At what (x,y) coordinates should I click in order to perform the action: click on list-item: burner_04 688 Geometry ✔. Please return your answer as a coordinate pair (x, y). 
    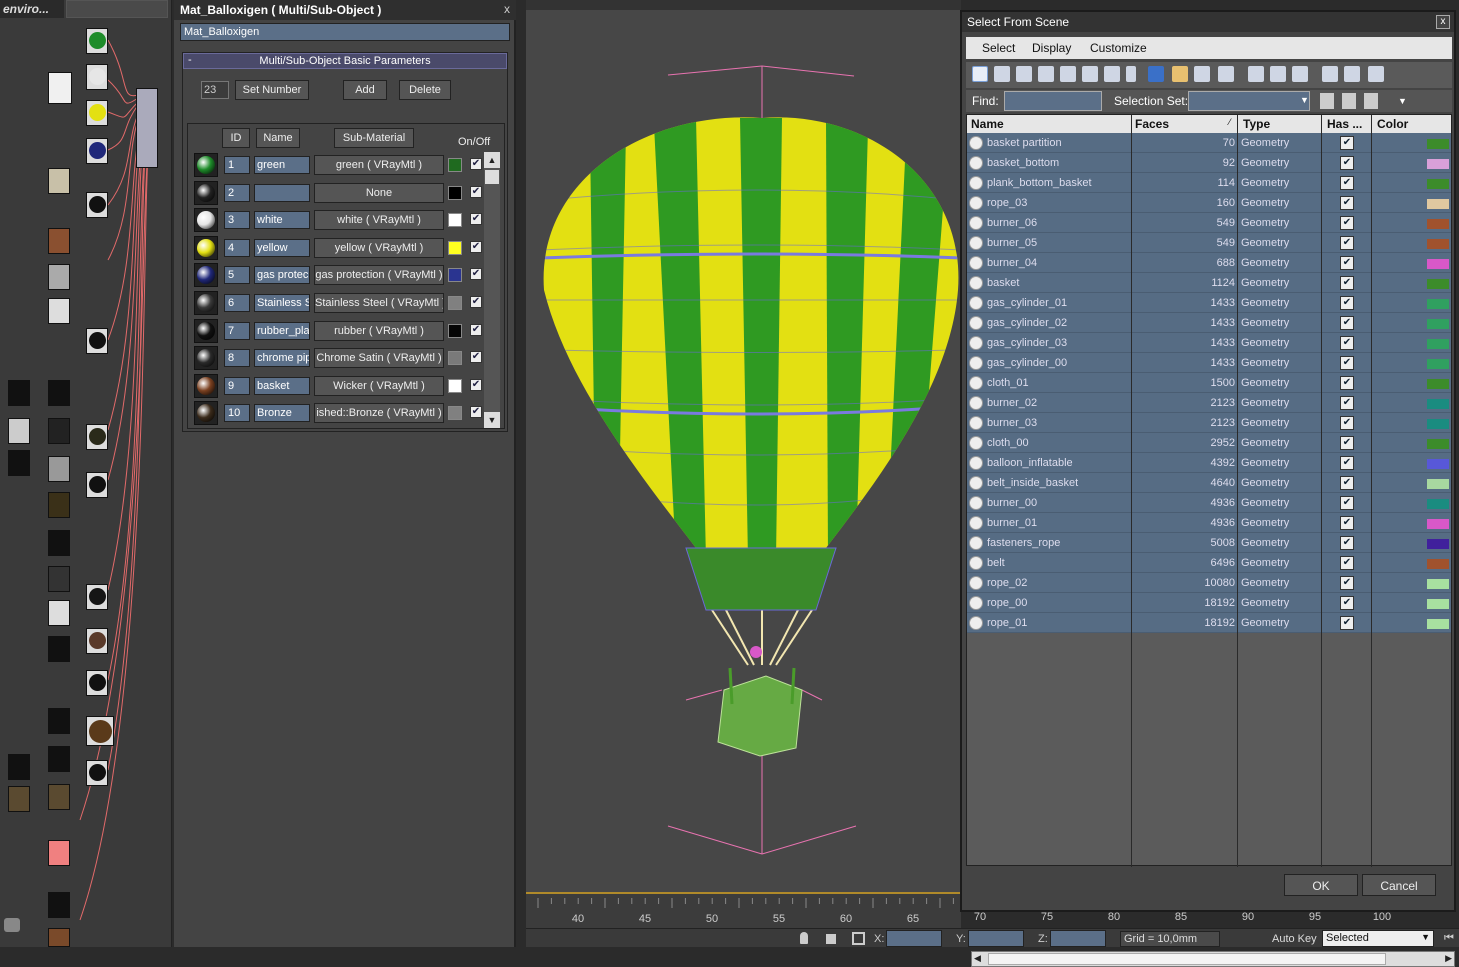
    Looking at the image, I should click on (1209, 263).